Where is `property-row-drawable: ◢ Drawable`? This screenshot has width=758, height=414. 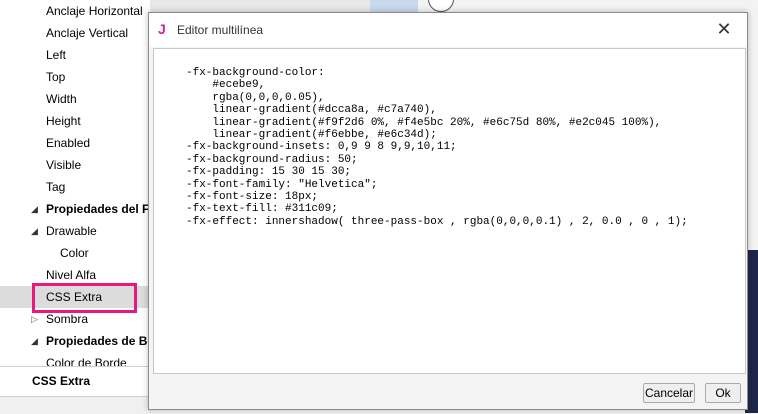 property-row-drawable: ◢ Drawable is located at coordinates (75, 231).